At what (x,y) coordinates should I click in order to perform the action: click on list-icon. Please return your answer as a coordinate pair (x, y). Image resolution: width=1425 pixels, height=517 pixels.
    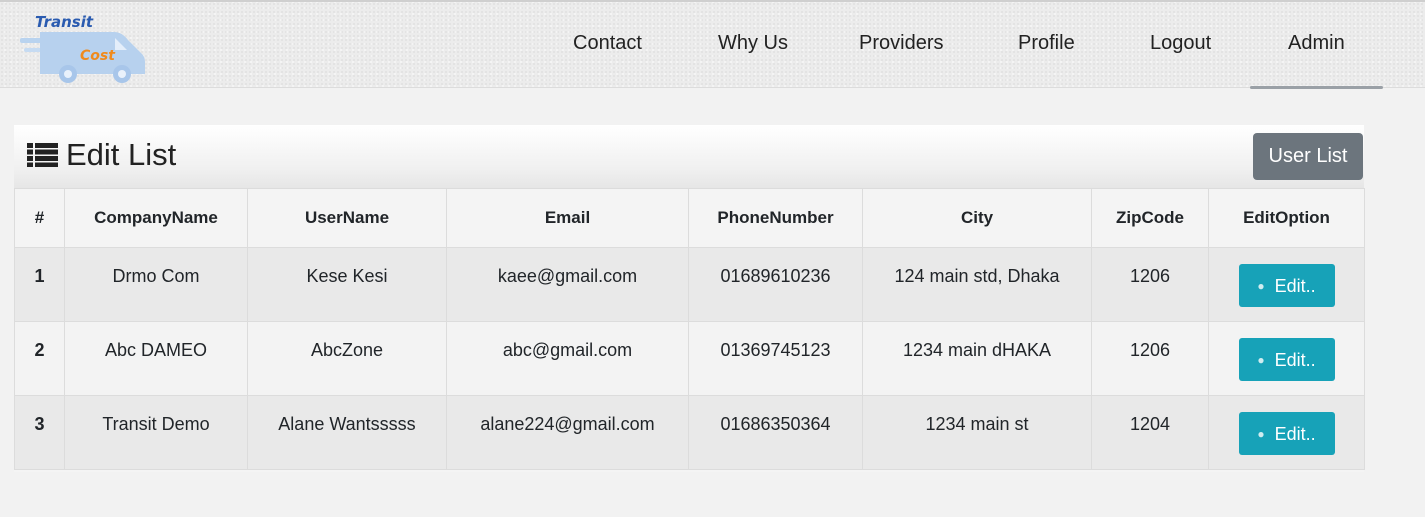
    Looking at the image, I should click on (42, 155).